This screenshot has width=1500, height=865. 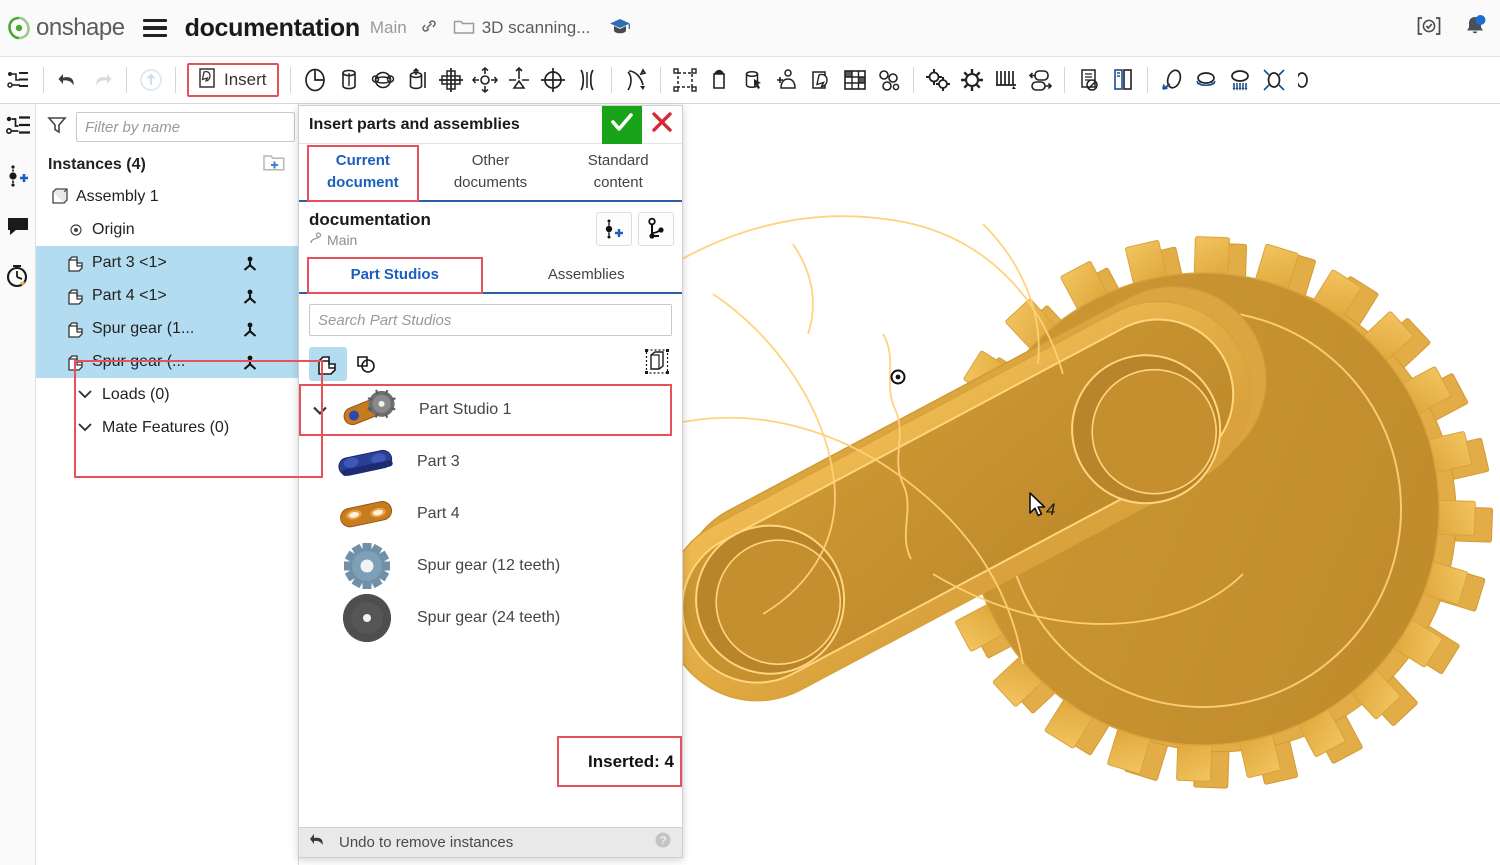 What do you see at coordinates (273, 28) in the screenshot?
I see `page-title: documentation` at bounding box center [273, 28].